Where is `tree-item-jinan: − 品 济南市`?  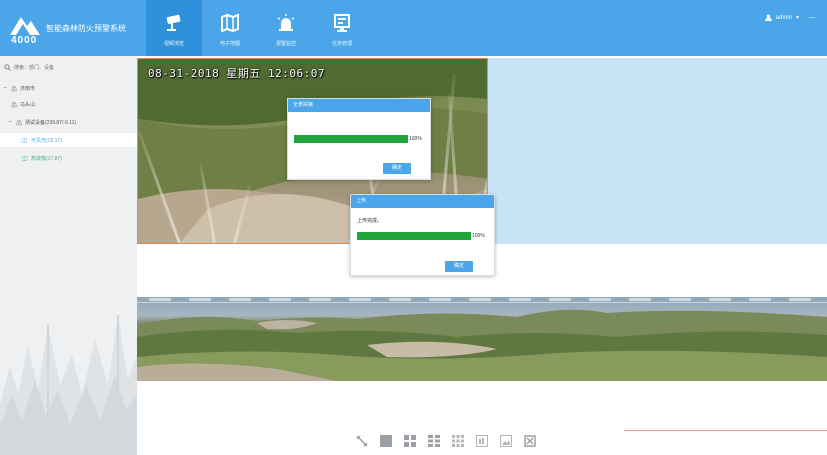 tree-item-jinan: − 品 济南市 is located at coordinates (68, 88).